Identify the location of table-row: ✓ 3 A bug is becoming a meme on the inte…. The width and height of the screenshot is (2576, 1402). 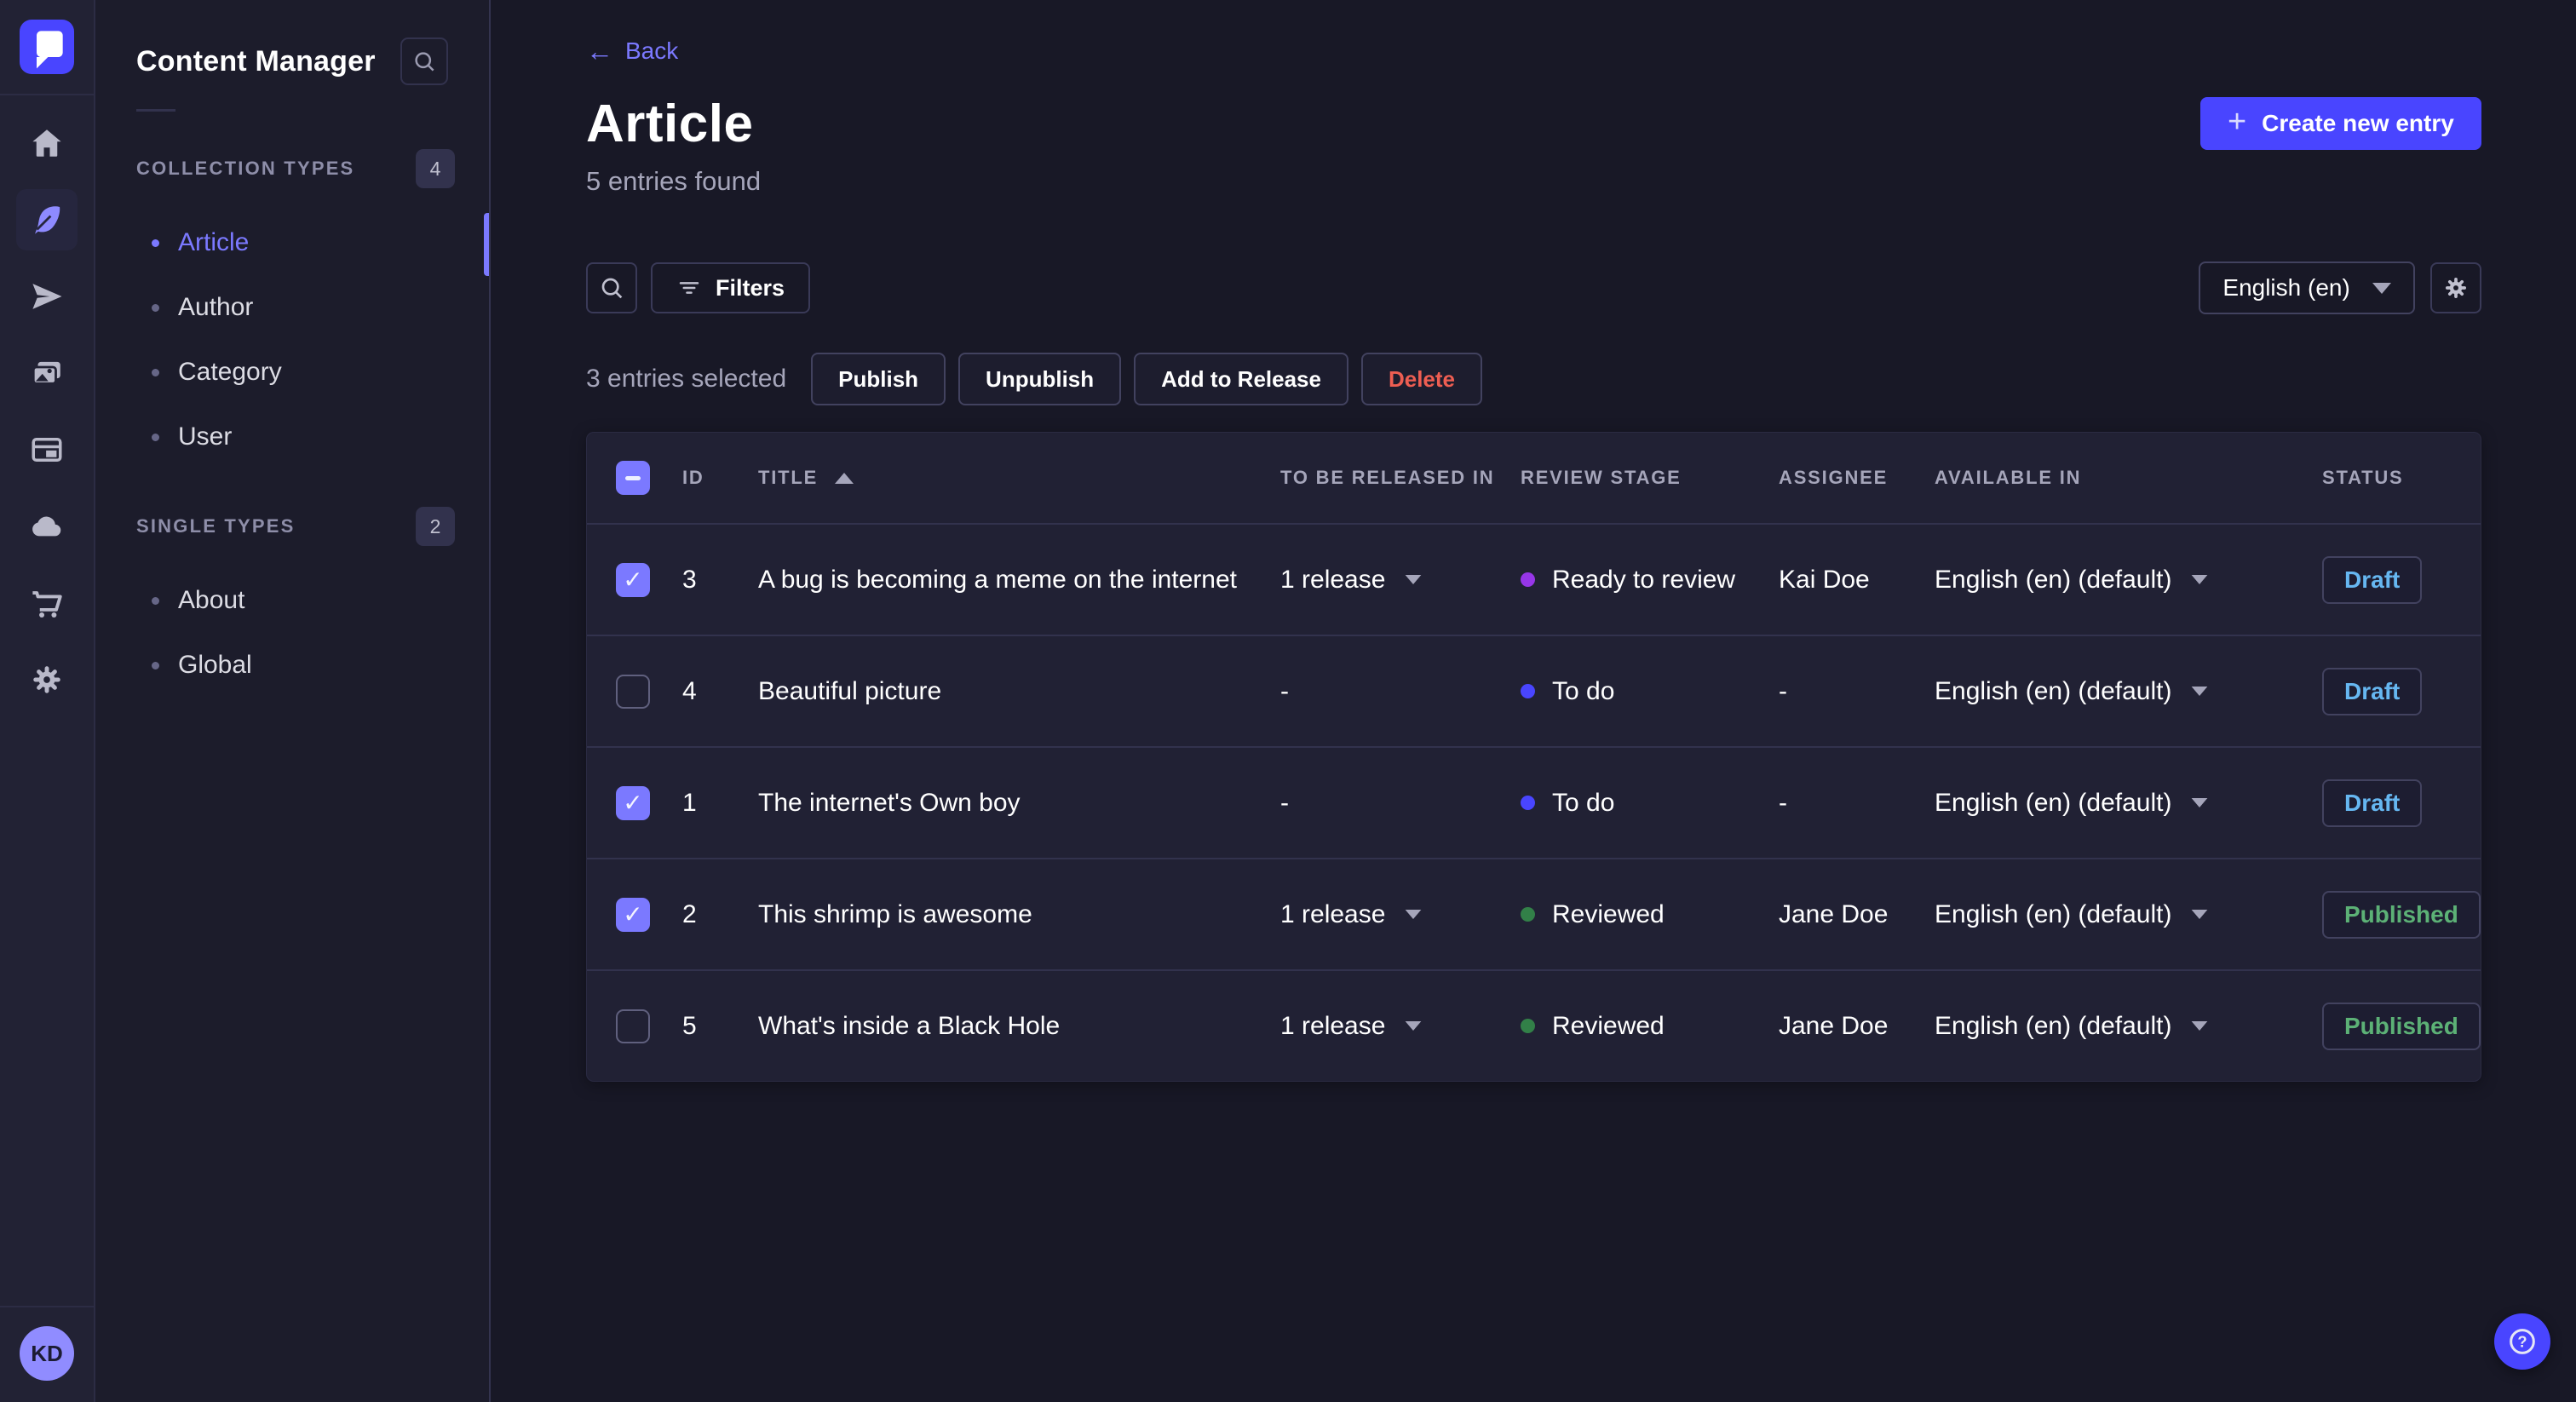
(1534, 579).